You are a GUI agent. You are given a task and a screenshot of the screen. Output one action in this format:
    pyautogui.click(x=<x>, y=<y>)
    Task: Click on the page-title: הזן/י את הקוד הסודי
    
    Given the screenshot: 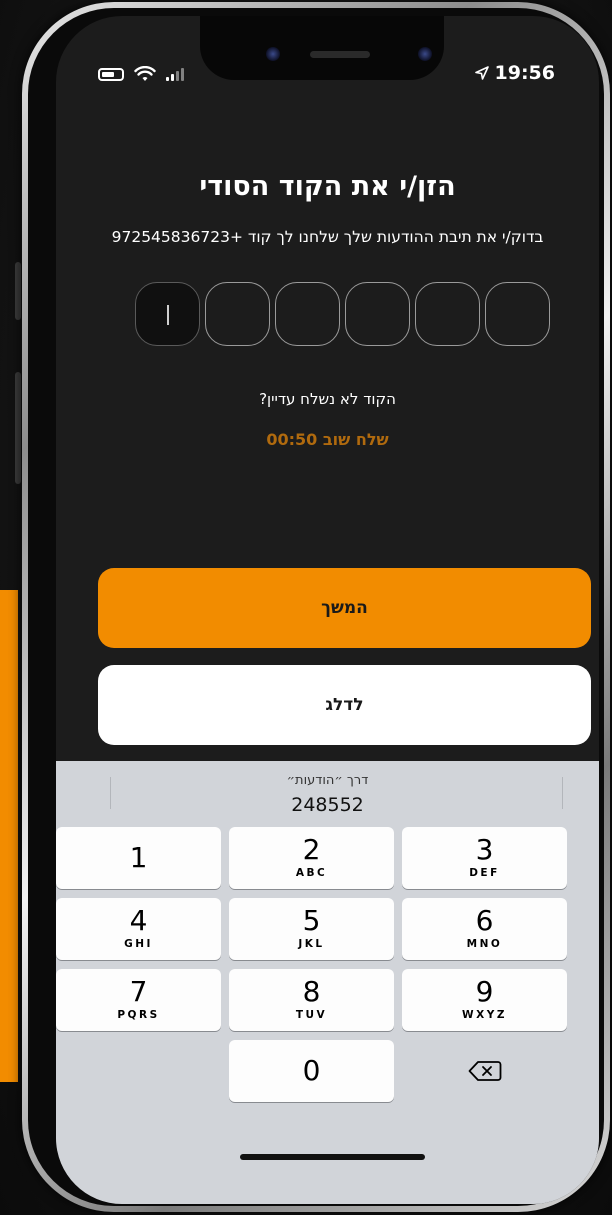 What is the action you would take?
    pyautogui.click(x=327, y=186)
    